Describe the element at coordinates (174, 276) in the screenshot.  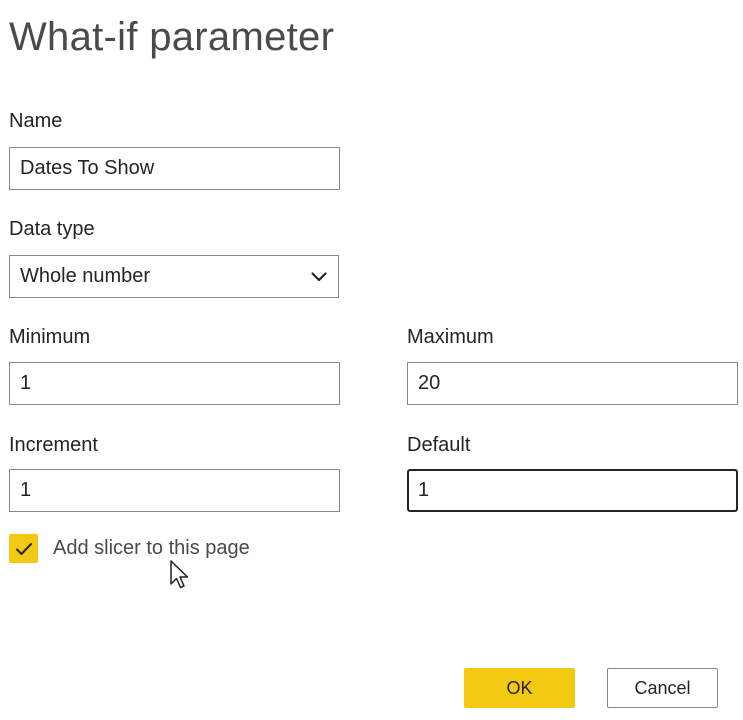
I see `data-type-select: Whole number` at that location.